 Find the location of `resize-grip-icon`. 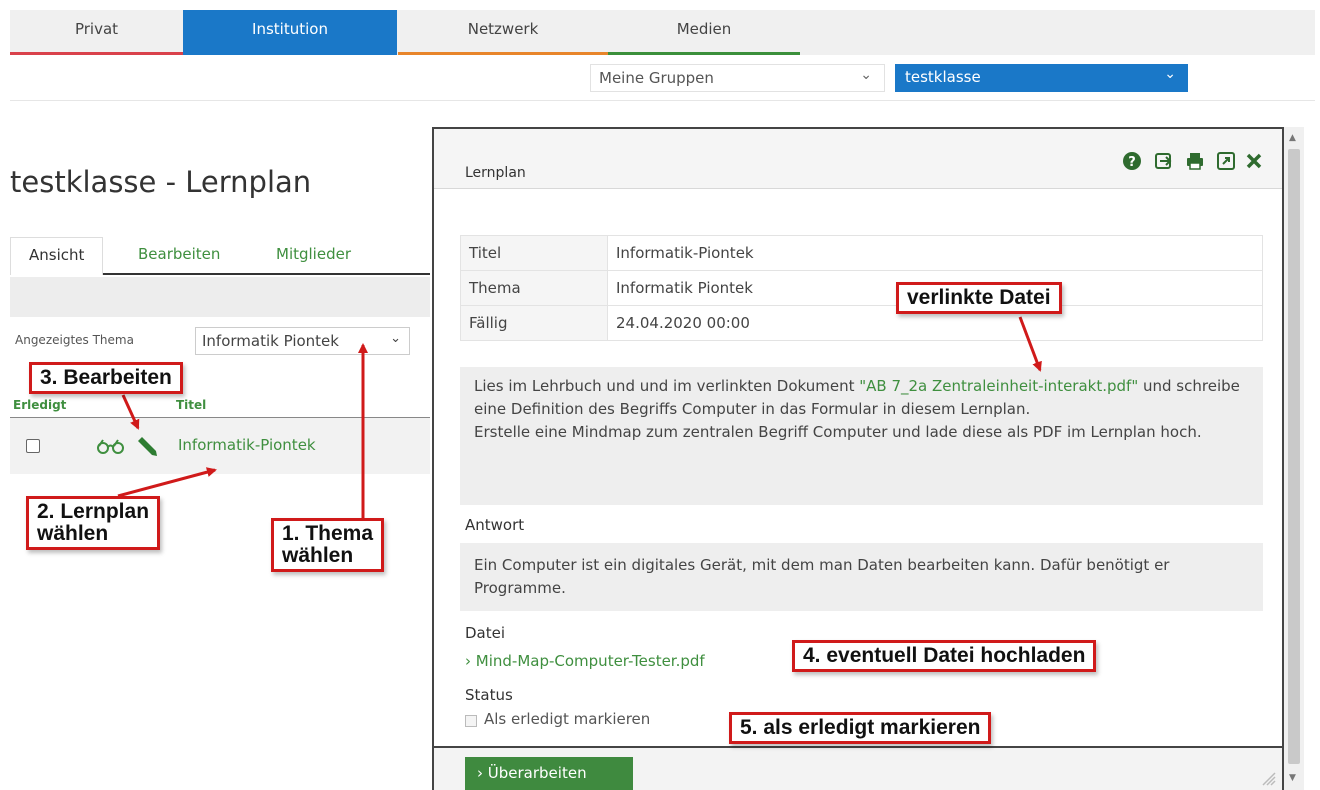

resize-grip-icon is located at coordinates (1268, 778).